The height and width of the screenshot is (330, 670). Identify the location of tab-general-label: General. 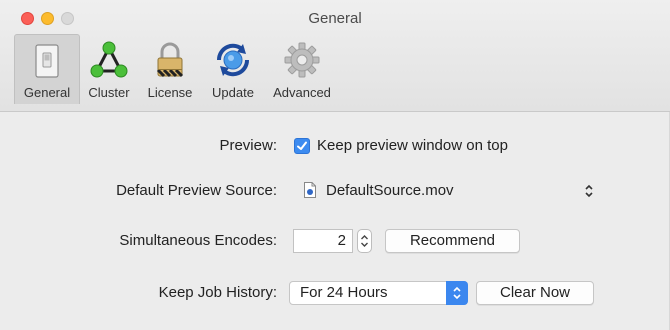
(47, 92).